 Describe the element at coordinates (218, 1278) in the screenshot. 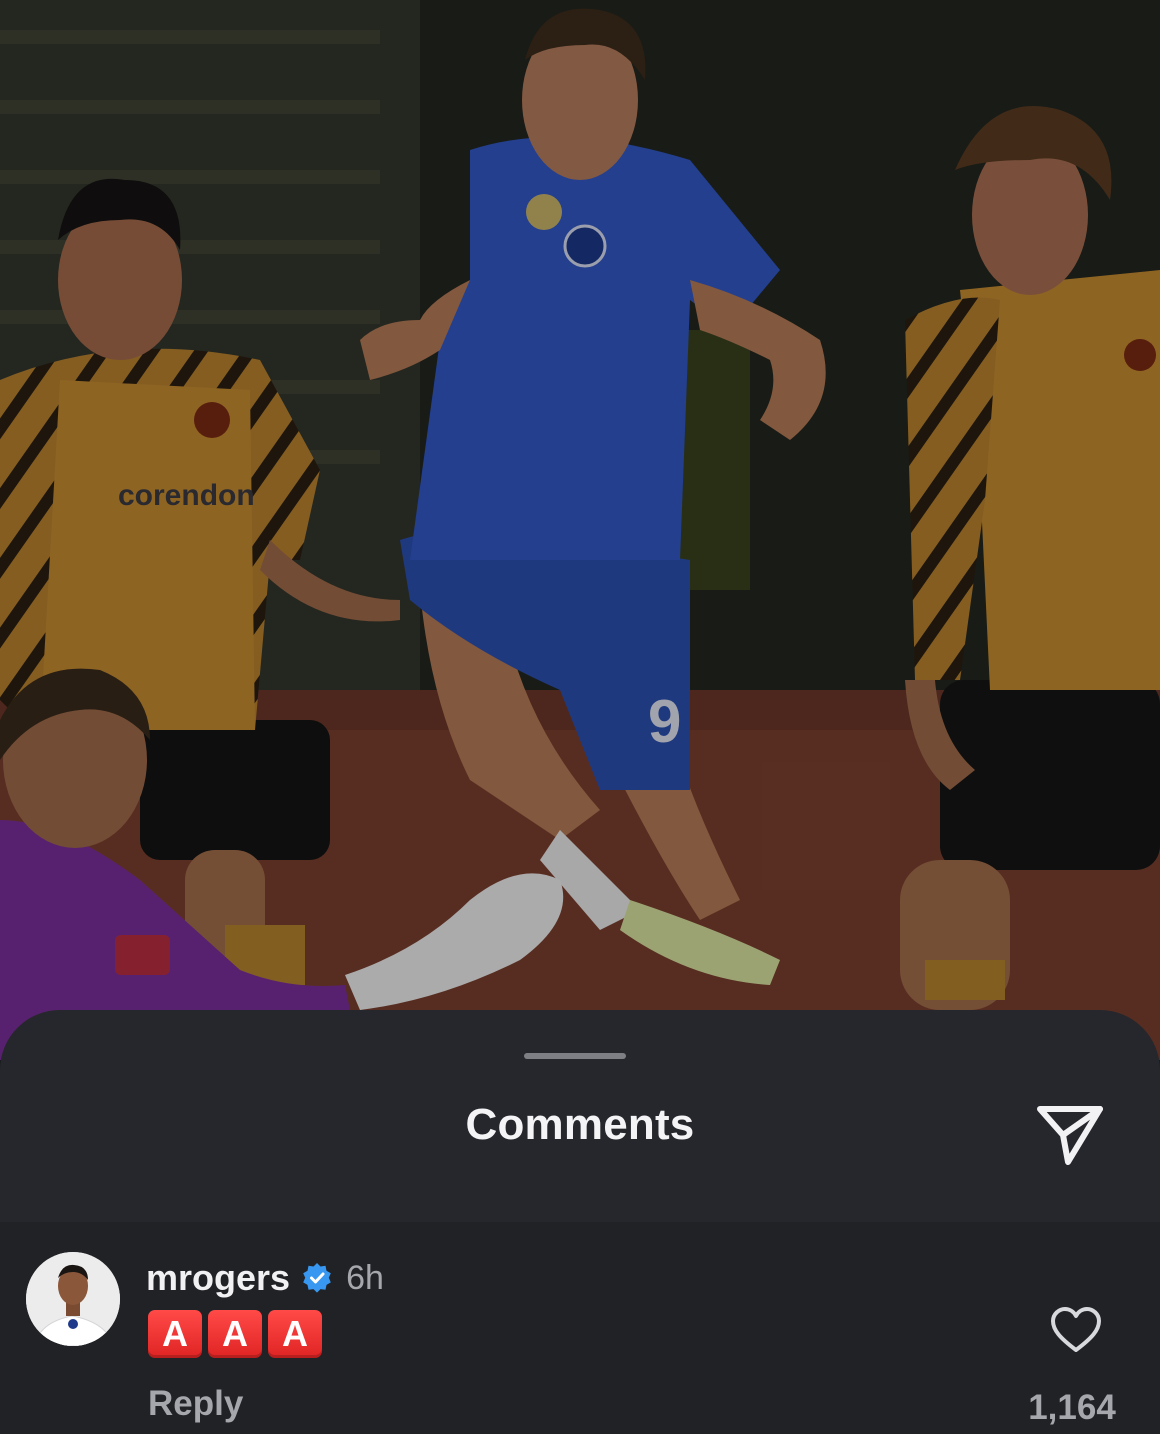

I see `comment-username: mrogers` at that location.